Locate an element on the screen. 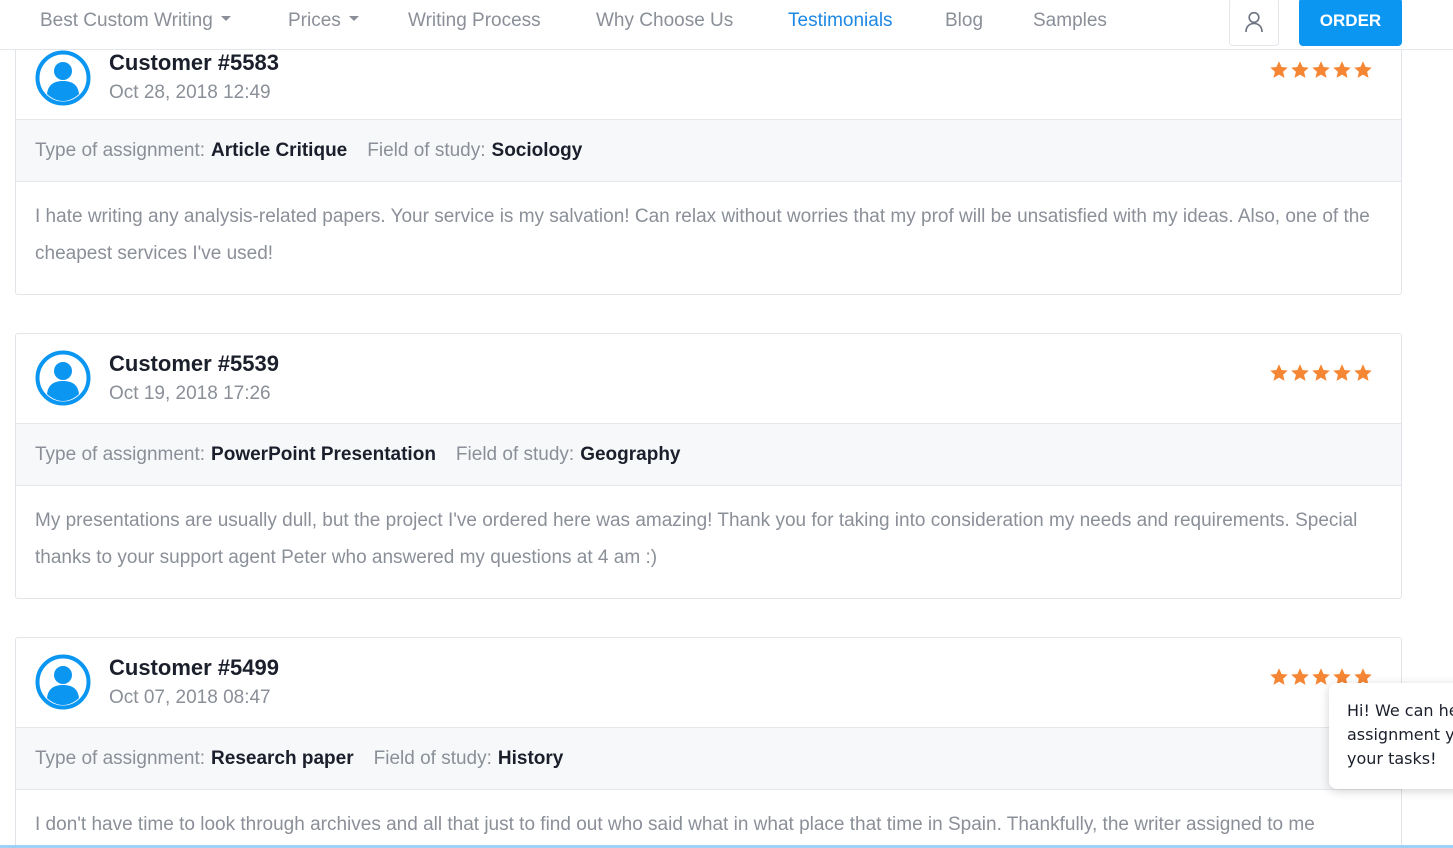  nav-label: Writing Process is located at coordinates (474, 20).